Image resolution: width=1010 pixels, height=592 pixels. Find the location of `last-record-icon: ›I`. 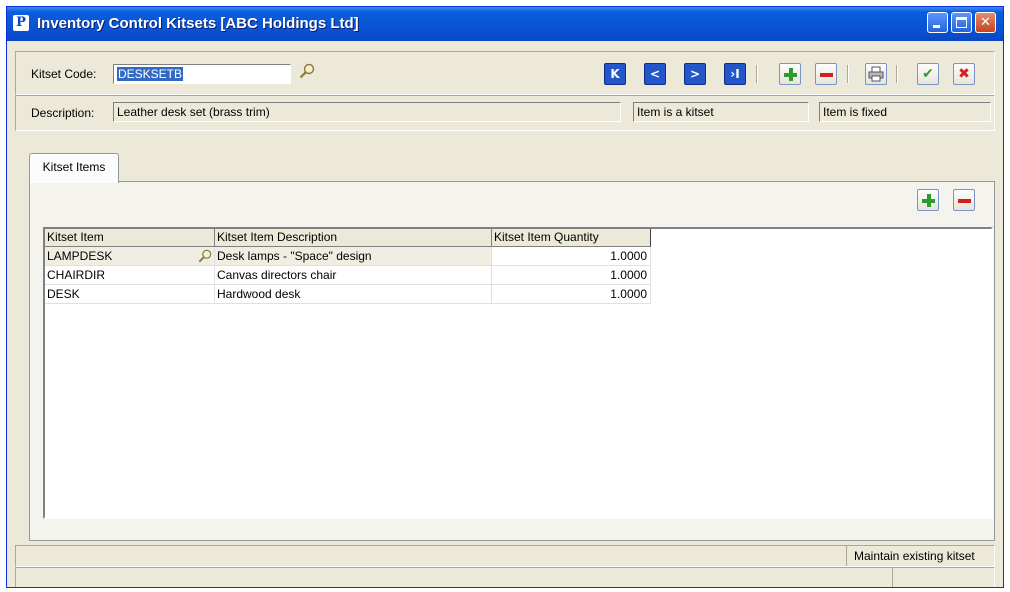

last-record-icon: ›I is located at coordinates (735, 74).